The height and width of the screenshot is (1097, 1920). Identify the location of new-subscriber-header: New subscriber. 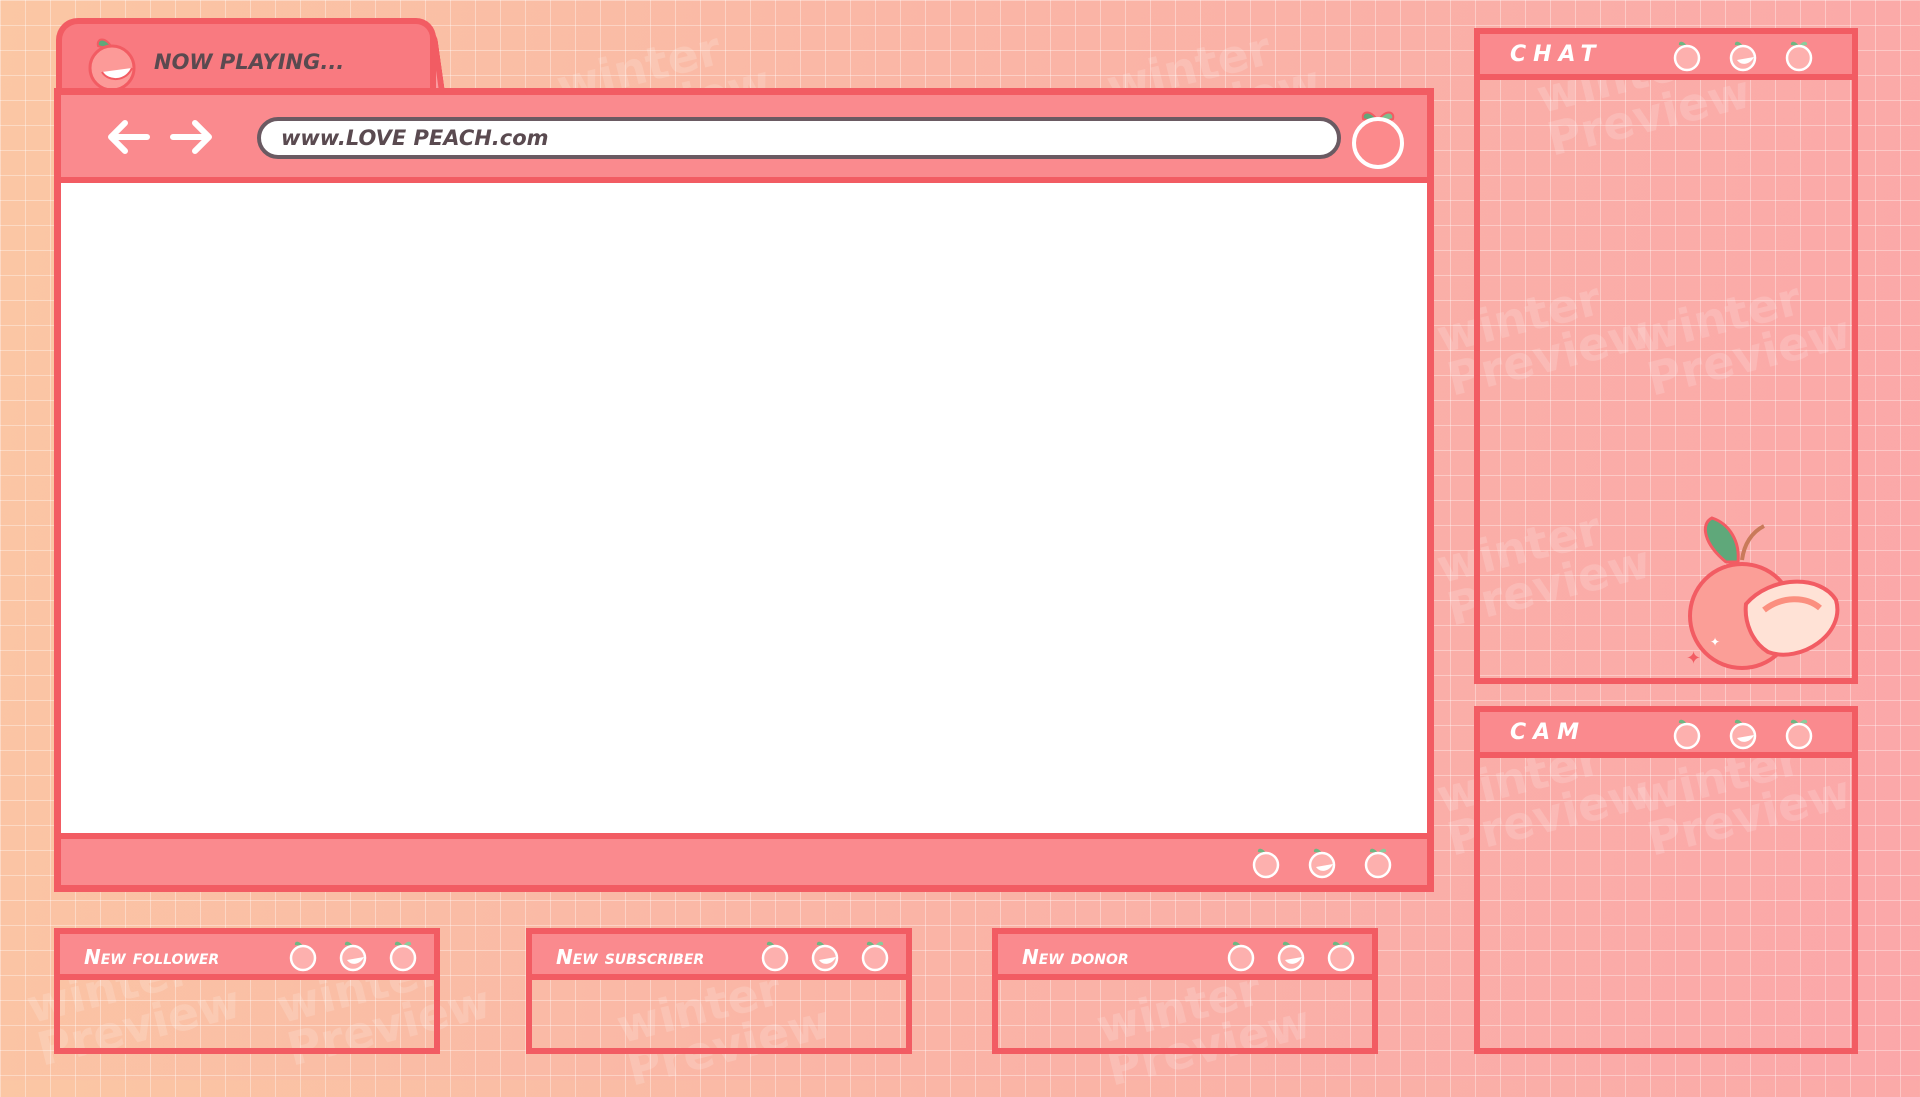
(719, 957).